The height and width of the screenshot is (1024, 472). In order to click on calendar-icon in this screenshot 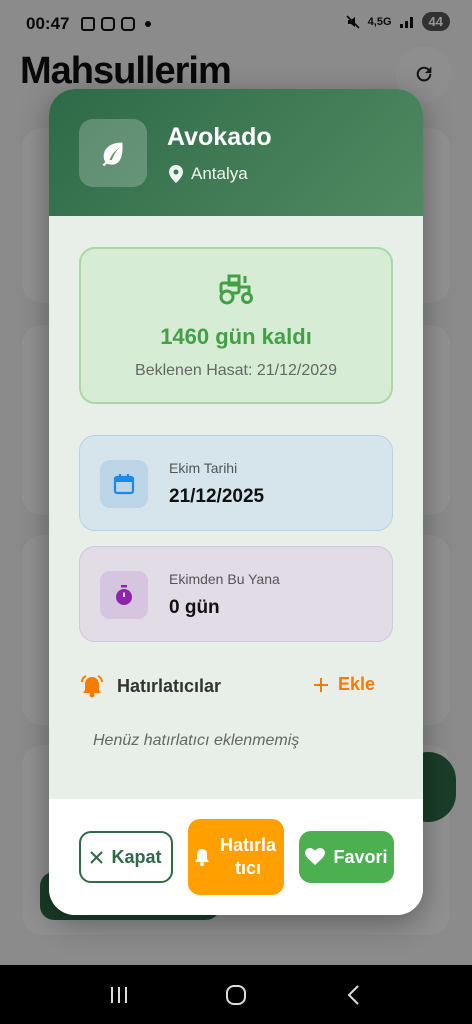, I will do `click(124, 484)`.